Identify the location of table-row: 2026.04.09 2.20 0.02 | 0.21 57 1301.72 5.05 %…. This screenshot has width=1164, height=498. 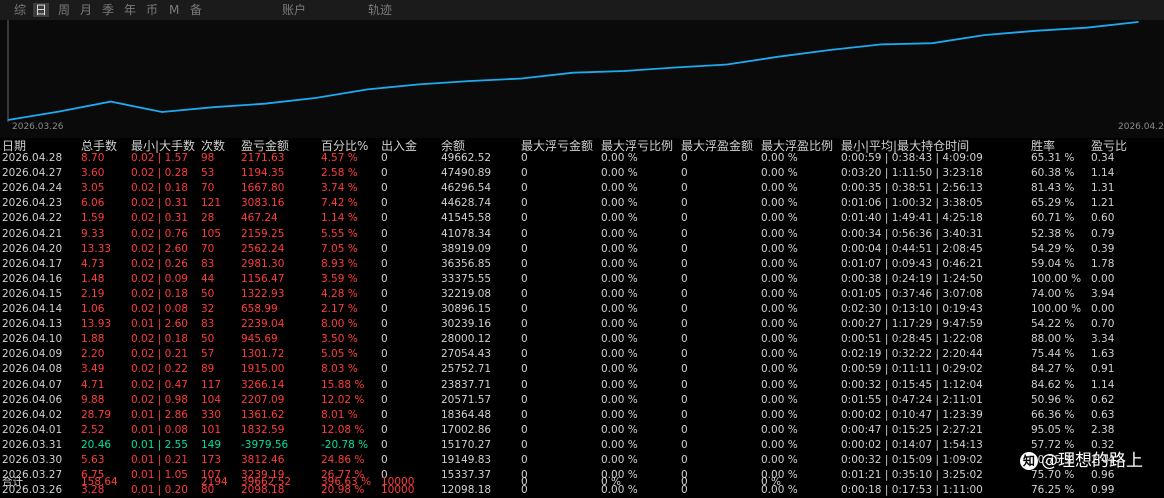
(582, 354).